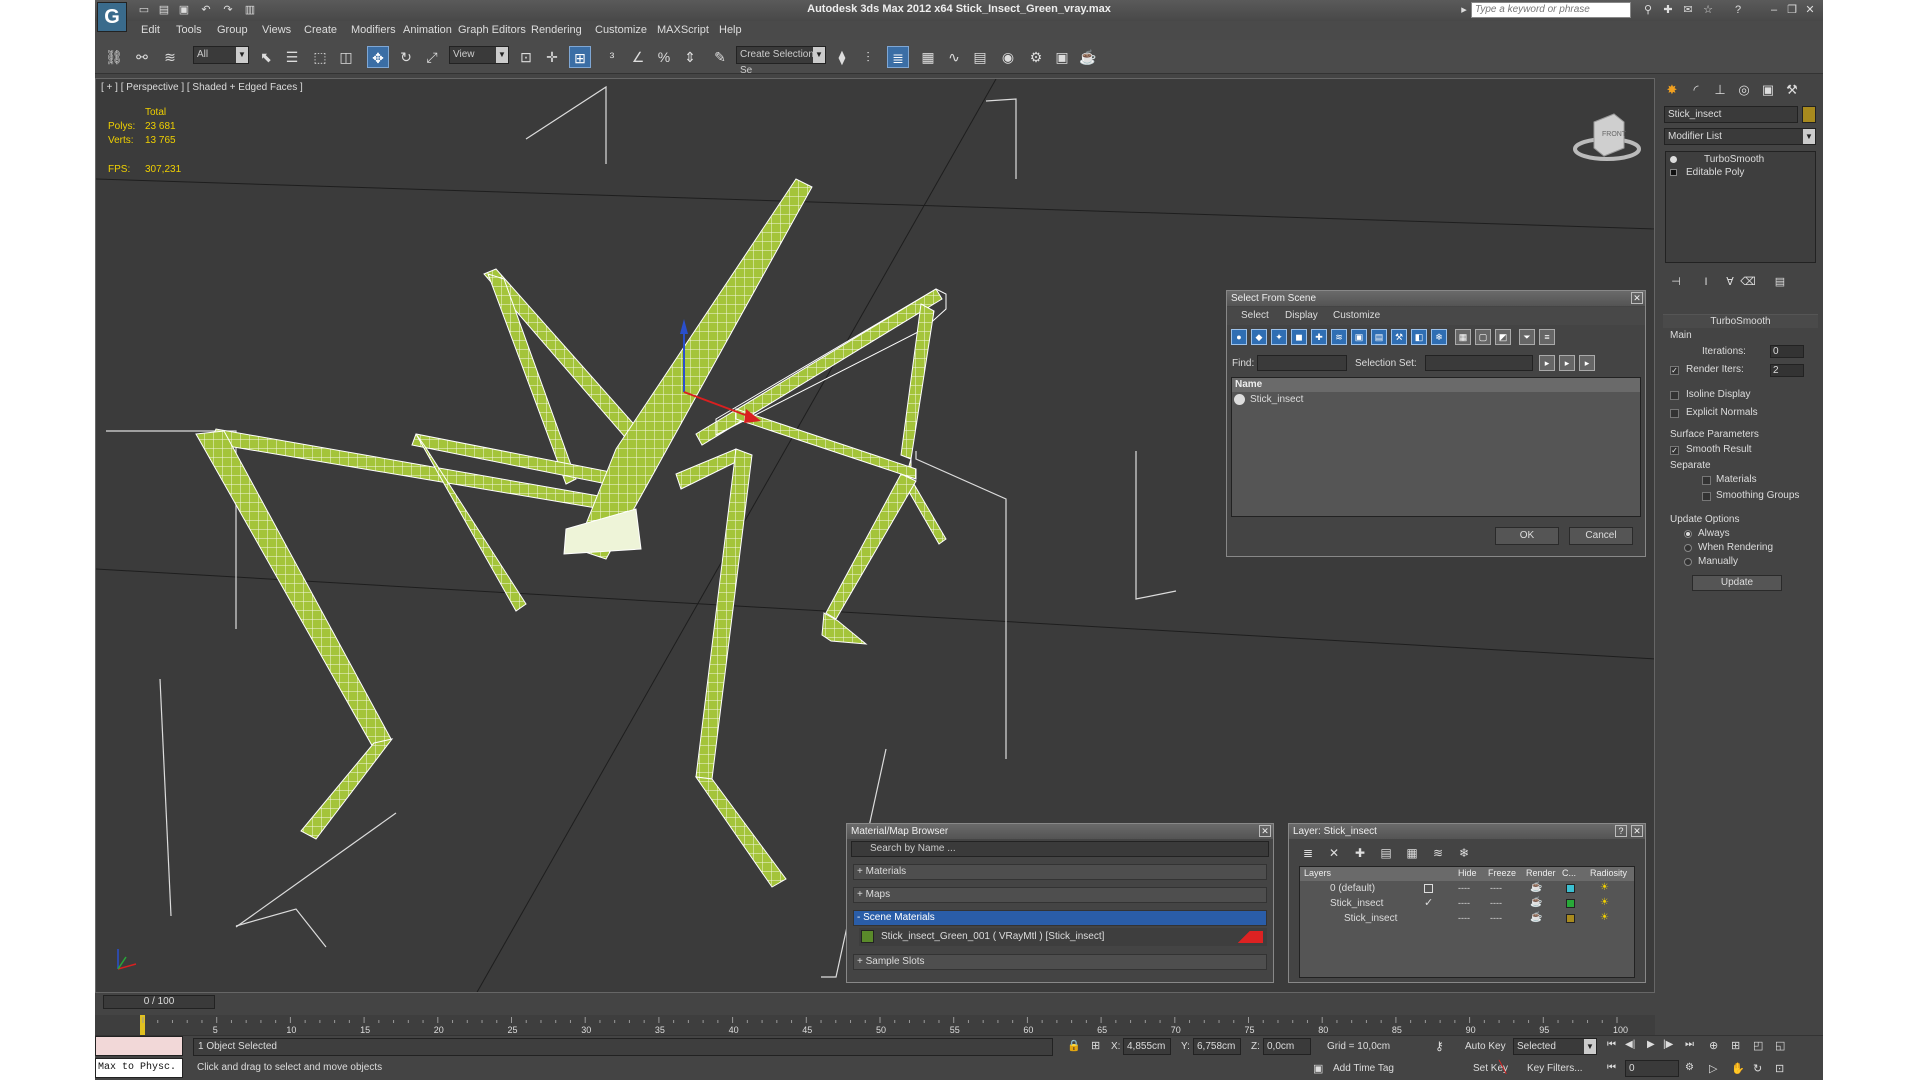  I want to click on group-maps: + Maps, so click(1060, 895).